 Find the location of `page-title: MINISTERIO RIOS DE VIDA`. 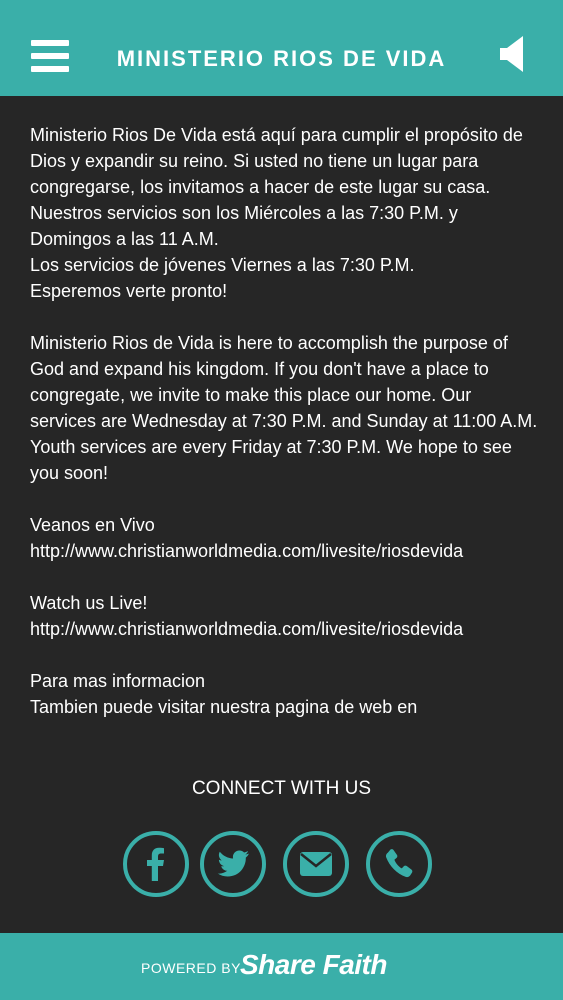

page-title: MINISTERIO RIOS DE VIDA is located at coordinates (281, 58).